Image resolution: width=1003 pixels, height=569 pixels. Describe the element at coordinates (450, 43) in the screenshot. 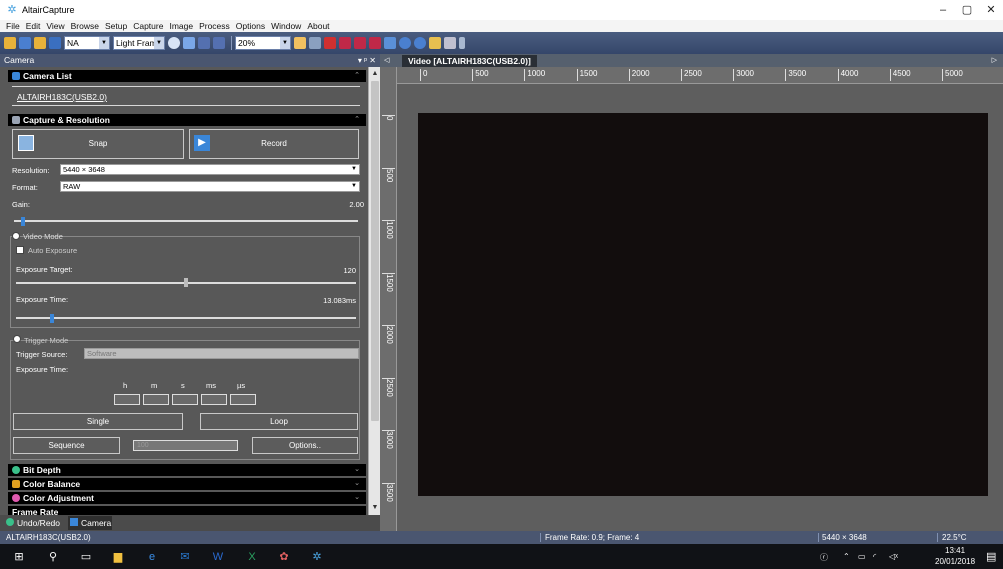

I see `settings-icon` at that location.